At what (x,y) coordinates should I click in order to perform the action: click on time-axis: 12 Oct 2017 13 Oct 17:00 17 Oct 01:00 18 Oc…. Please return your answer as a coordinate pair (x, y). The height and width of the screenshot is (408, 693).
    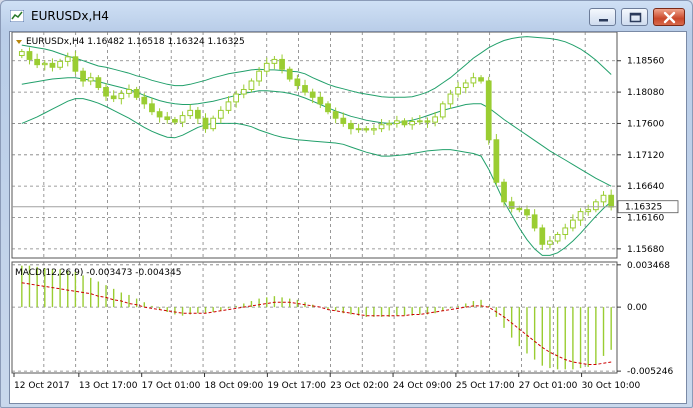
    Looking at the image, I should click on (327, 382).